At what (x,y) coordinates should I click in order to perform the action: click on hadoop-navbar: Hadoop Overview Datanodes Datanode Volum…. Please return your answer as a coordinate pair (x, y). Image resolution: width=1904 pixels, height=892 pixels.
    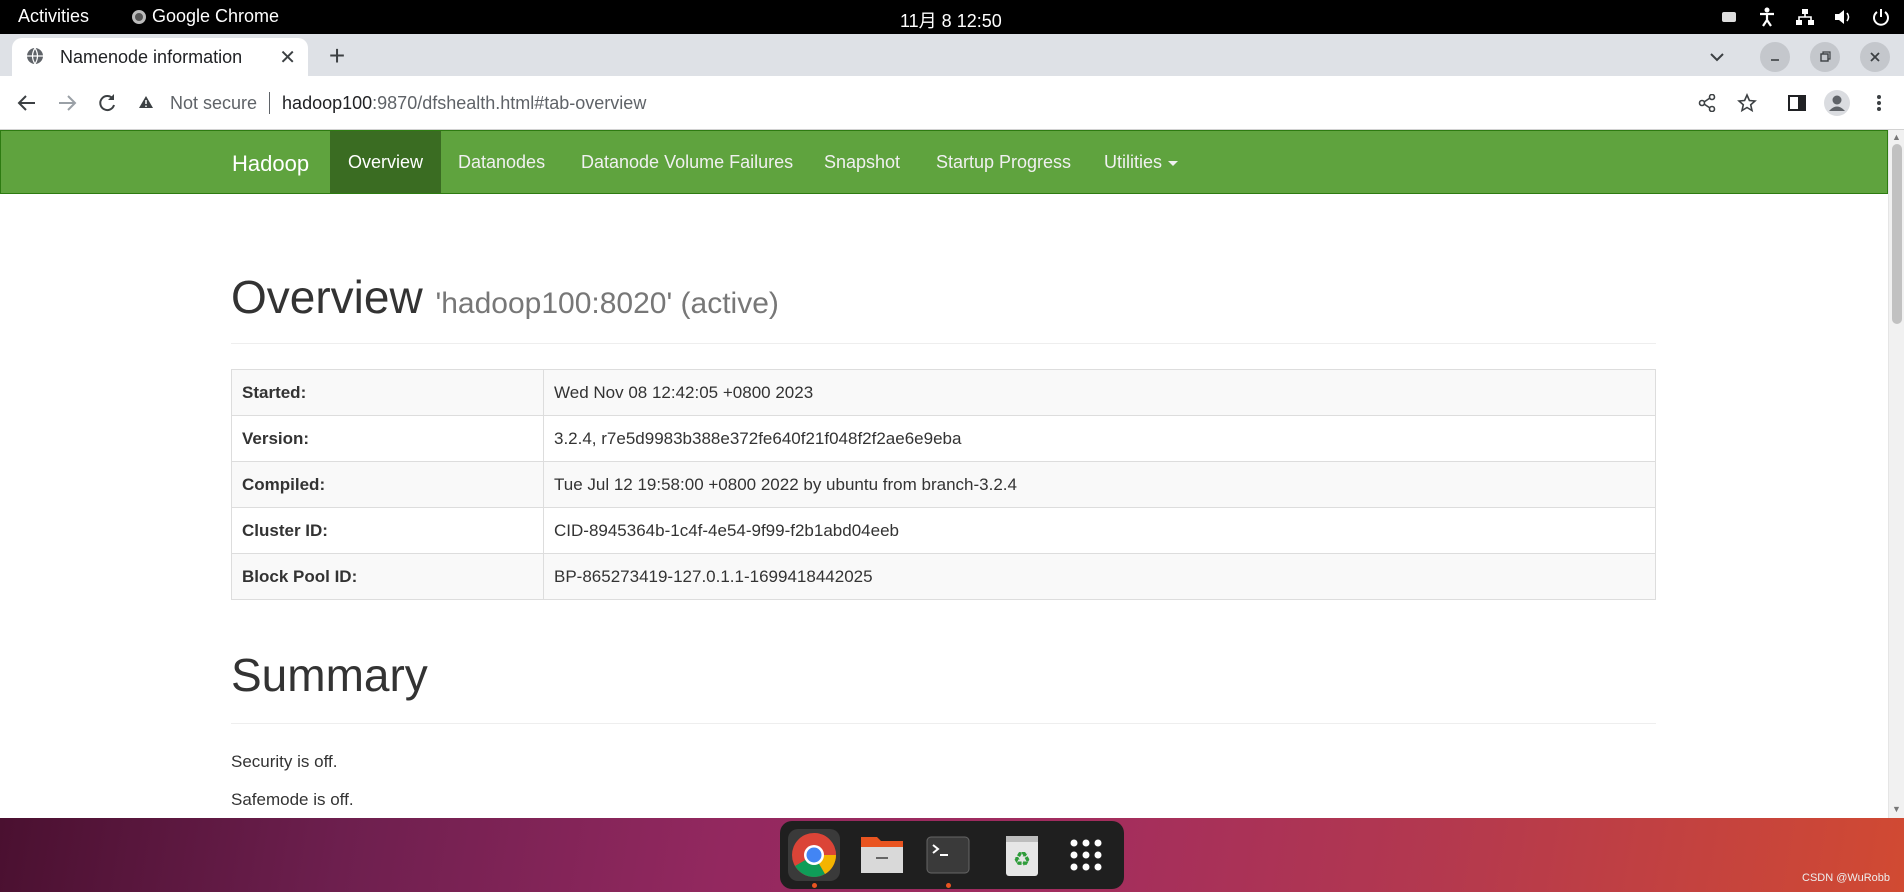
    Looking at the image, I should click on (944, 162).